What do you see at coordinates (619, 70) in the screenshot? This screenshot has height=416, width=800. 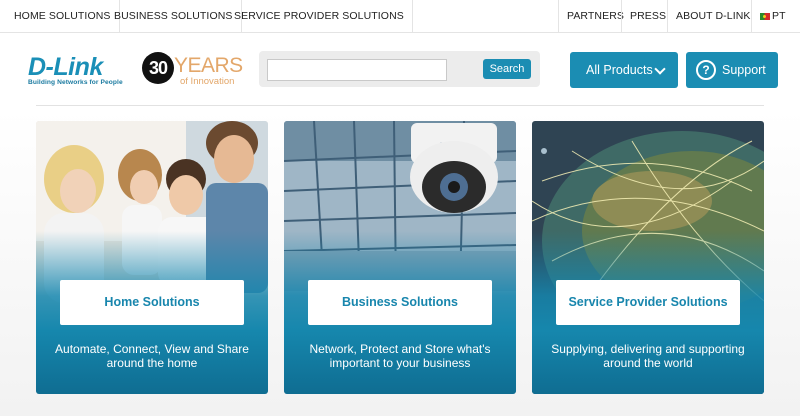 I see `all-products-label: All Products` at bounding box center [619, 70].